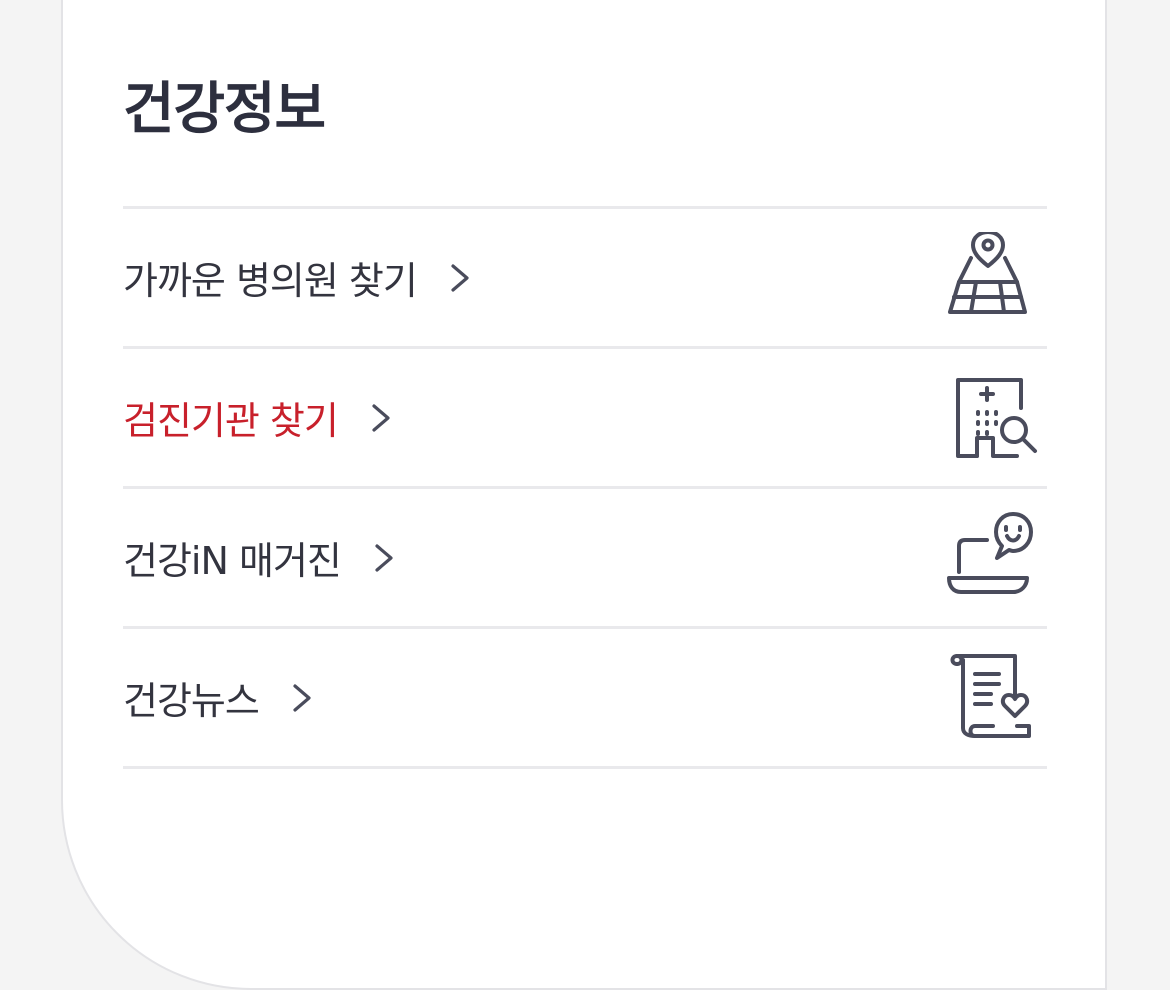 This screenshot has height=990, width=1170. What do you see at coordinates (585, 279) in the screenshot?
I see `menu-item-nearby-hospital: 가까운 병의원 찾기` at bounding box center [585, 279].